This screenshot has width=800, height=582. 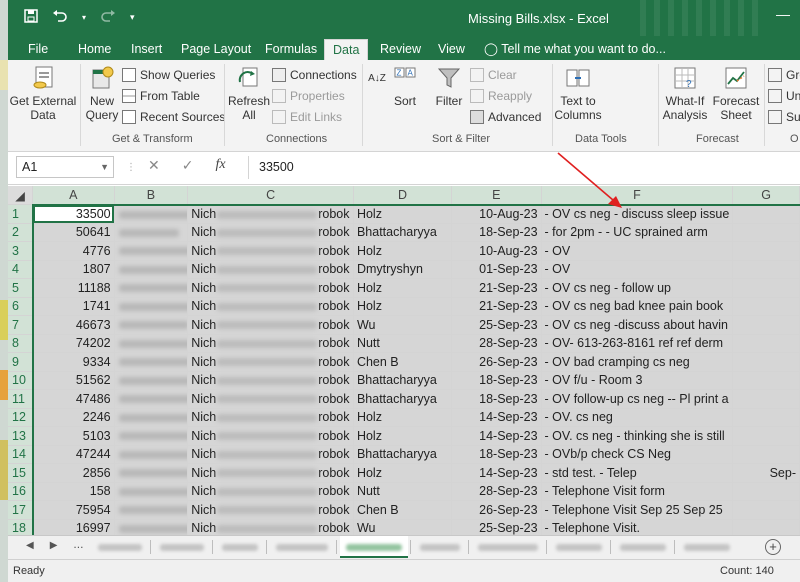 What do you see at coordinates (21, 473) in the screenshot?
I see `row-header: 15` at bounding box center [21, 473].